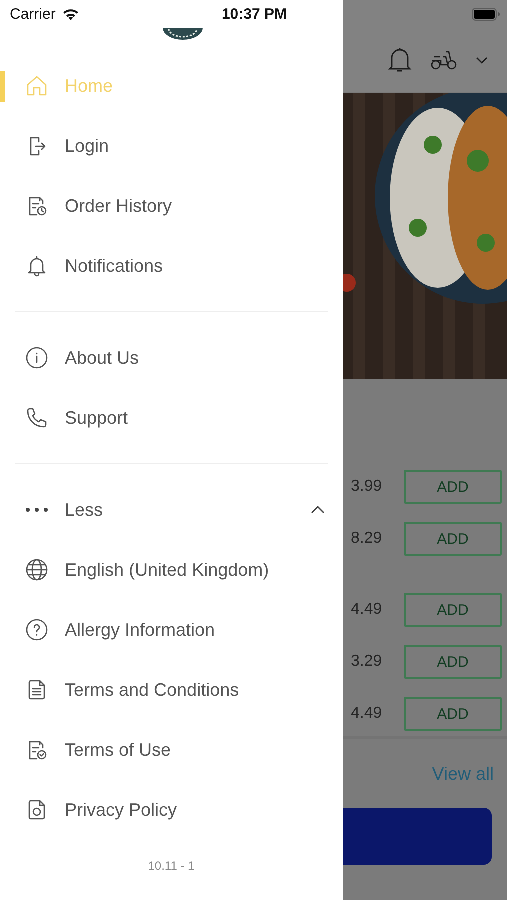  What do you see at coordinates (171, 570) in the screenshot?
I see `menu-item: English (United Kingdom)` at bounding box center [171, 570].